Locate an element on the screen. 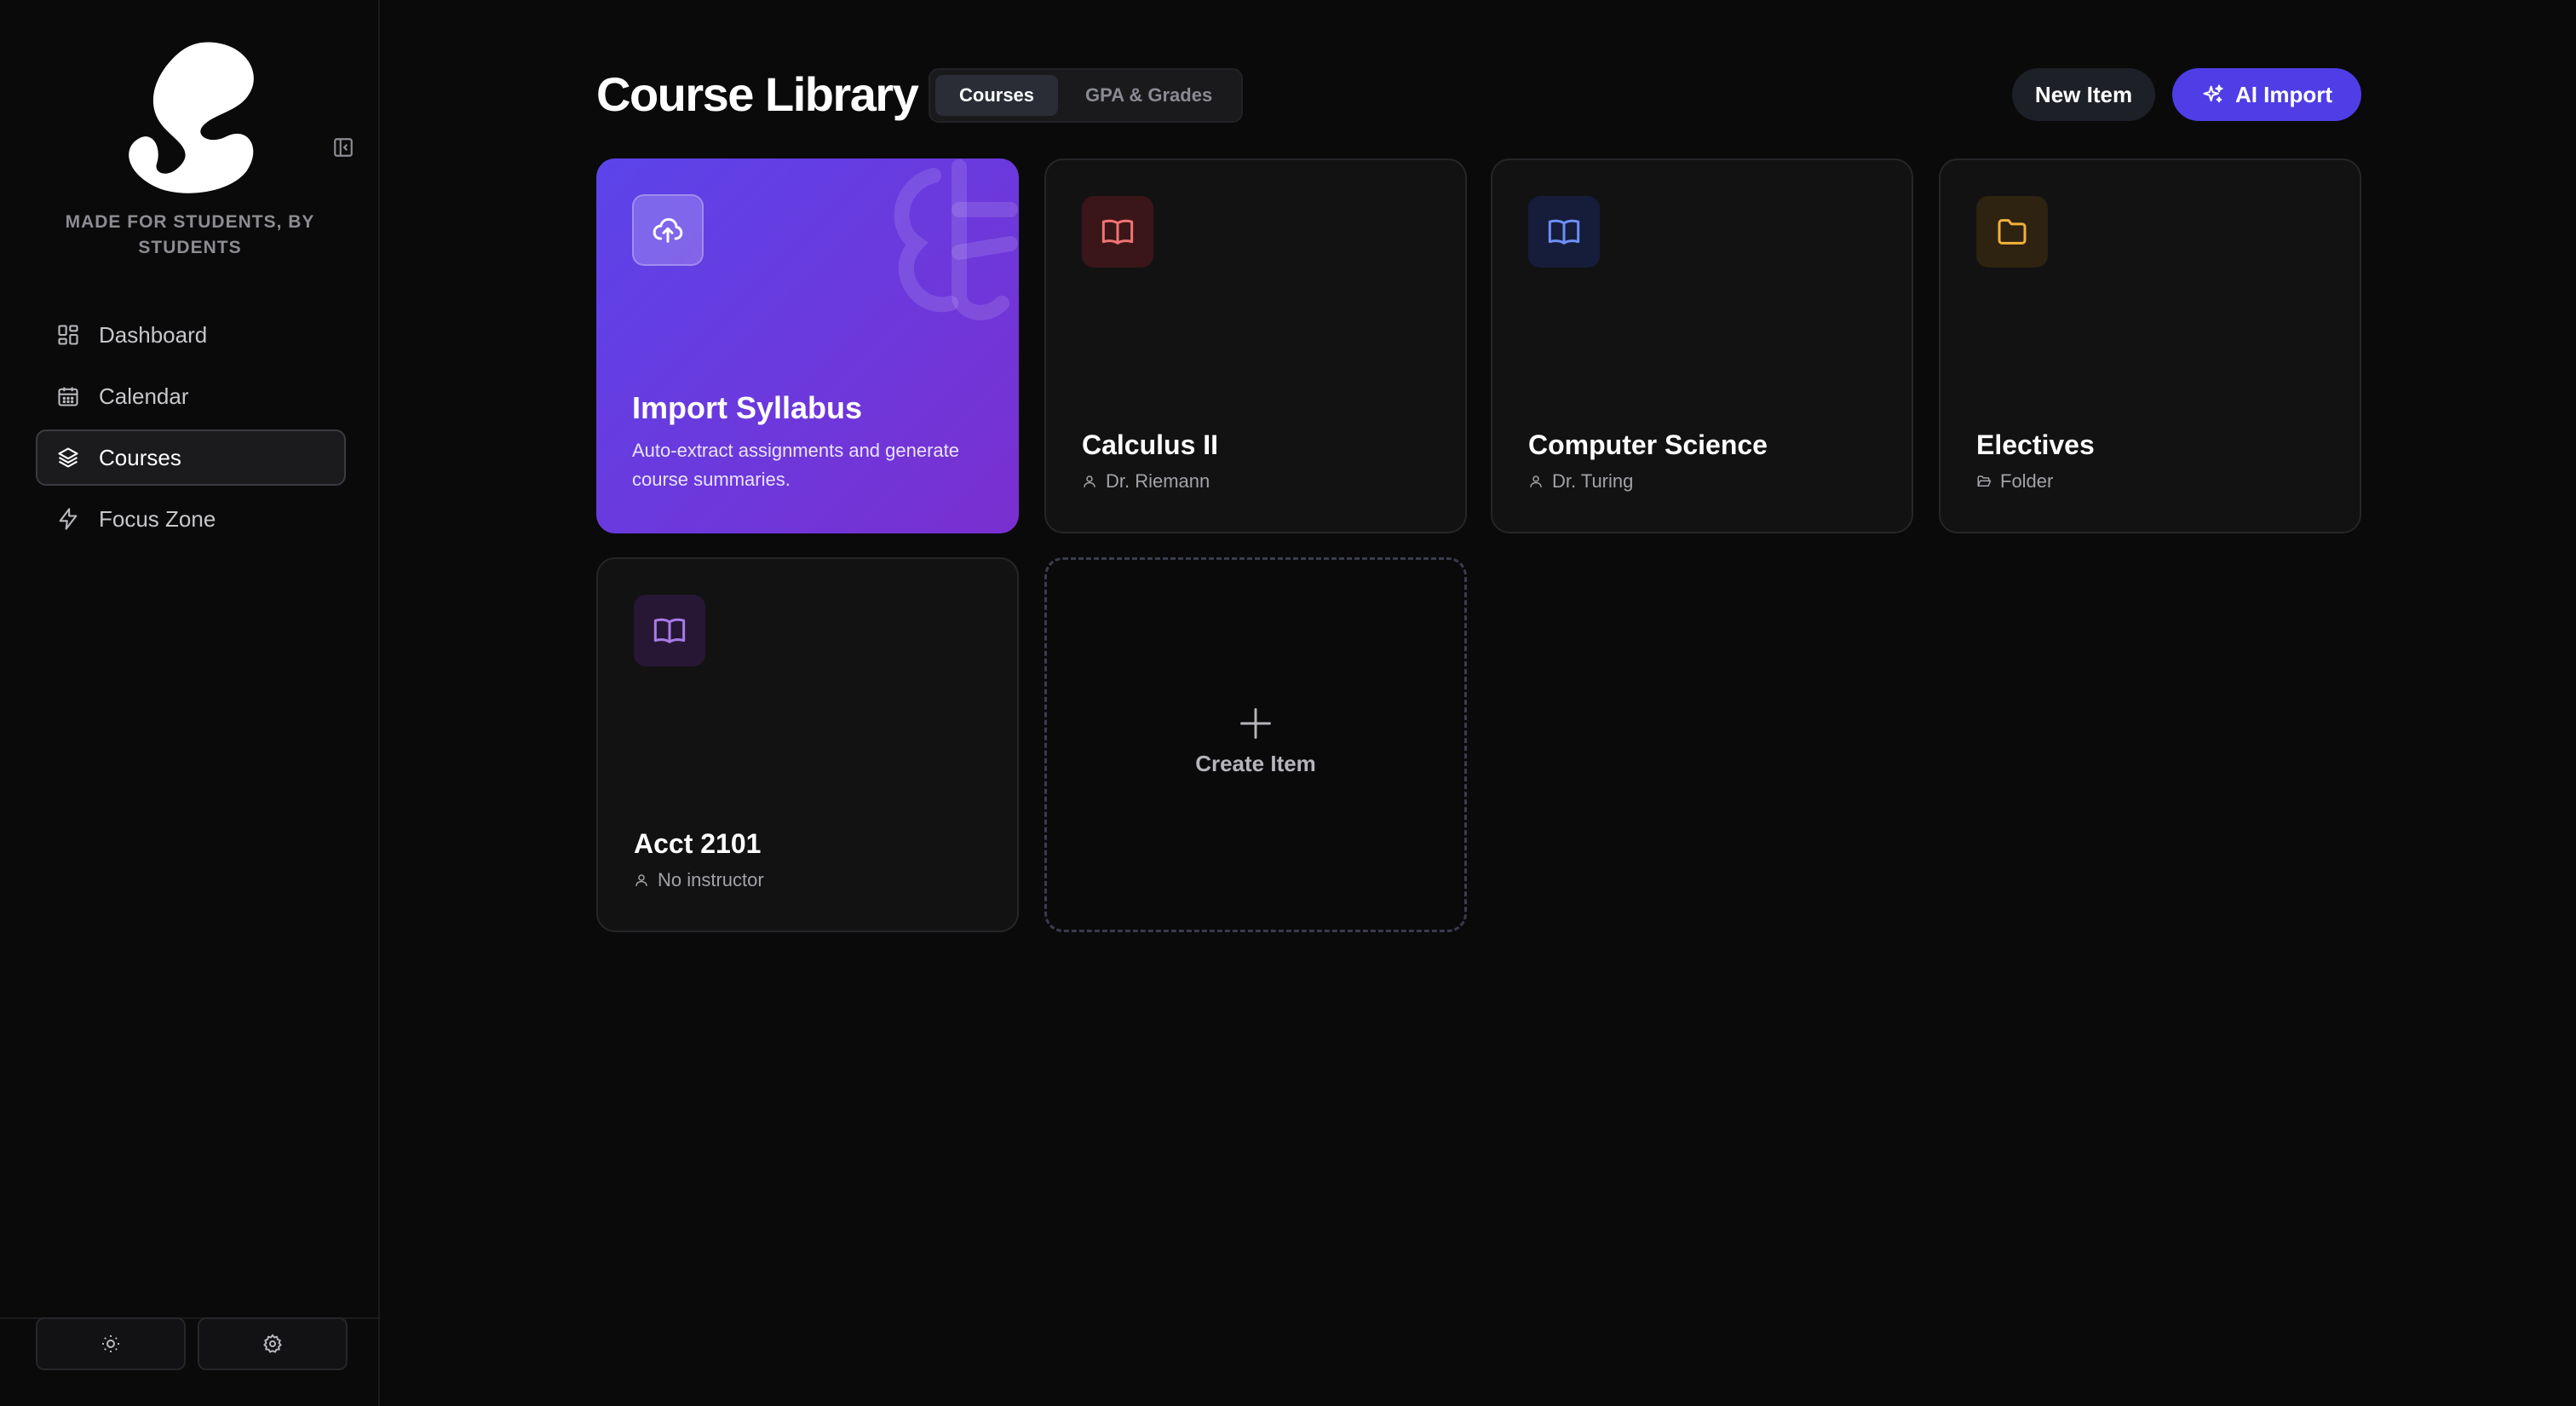 The image size is (2576, 1406). gear-icon is located at coordinates (273, 1343).